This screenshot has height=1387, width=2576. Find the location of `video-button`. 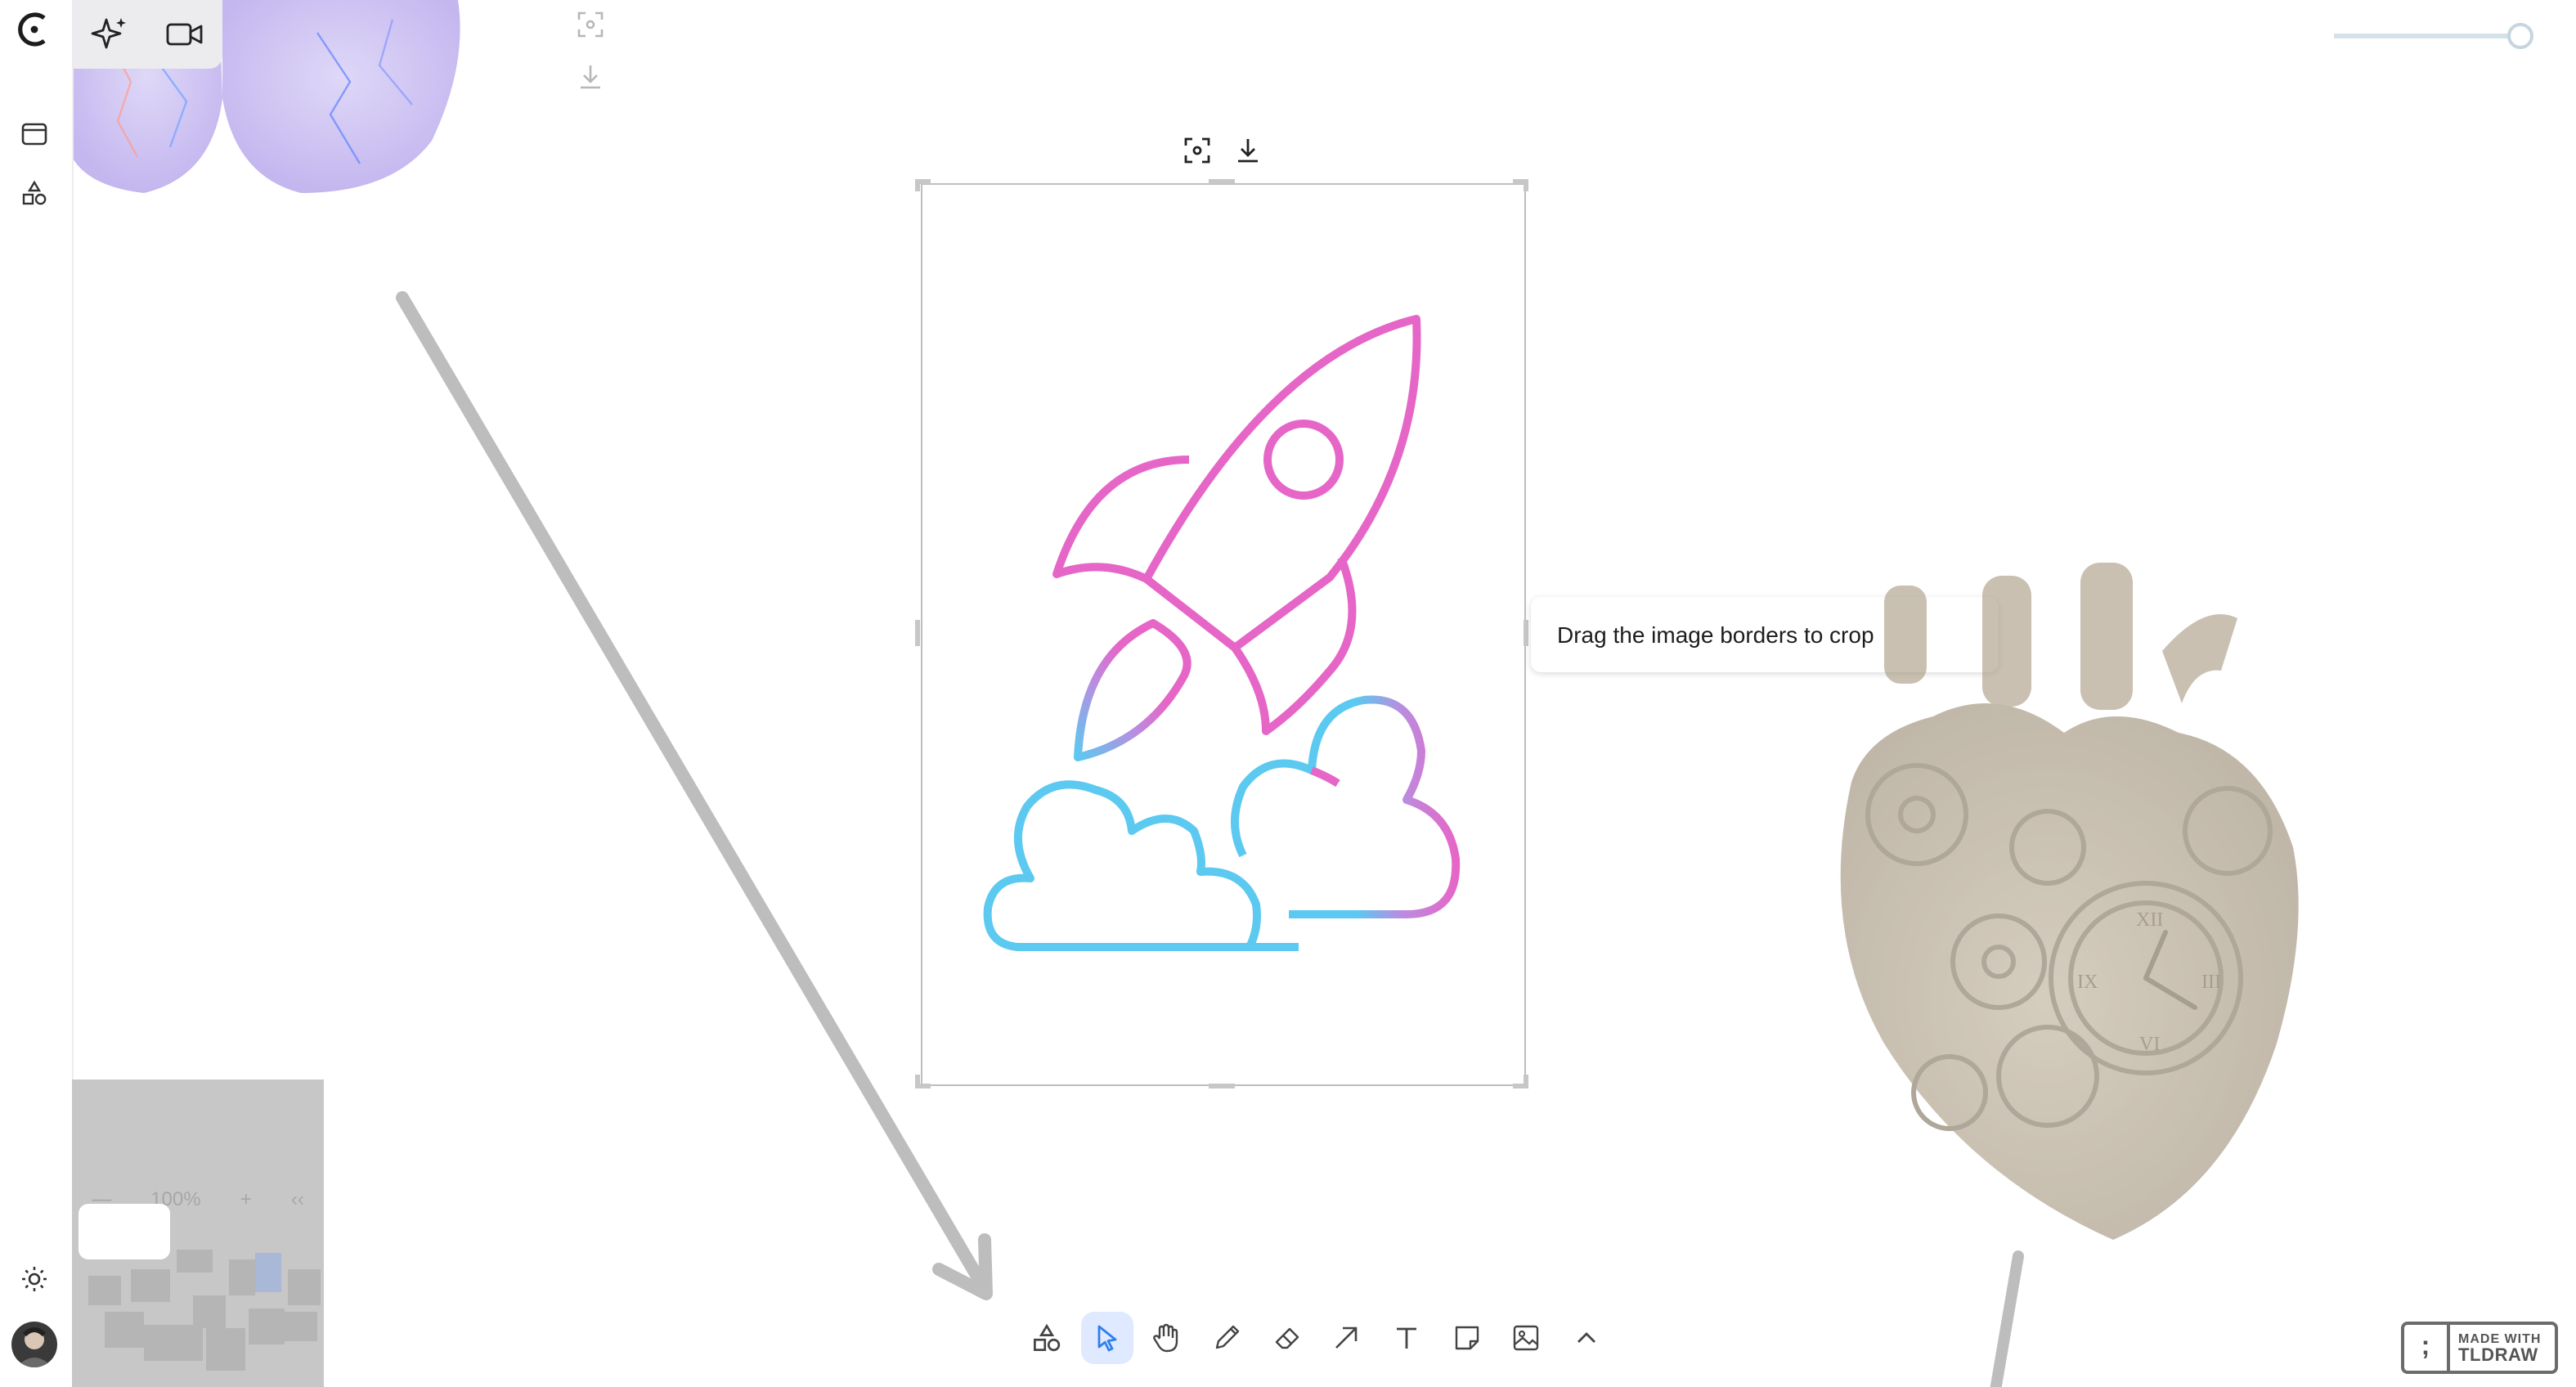

video-button is located at coordinates (185, 34).